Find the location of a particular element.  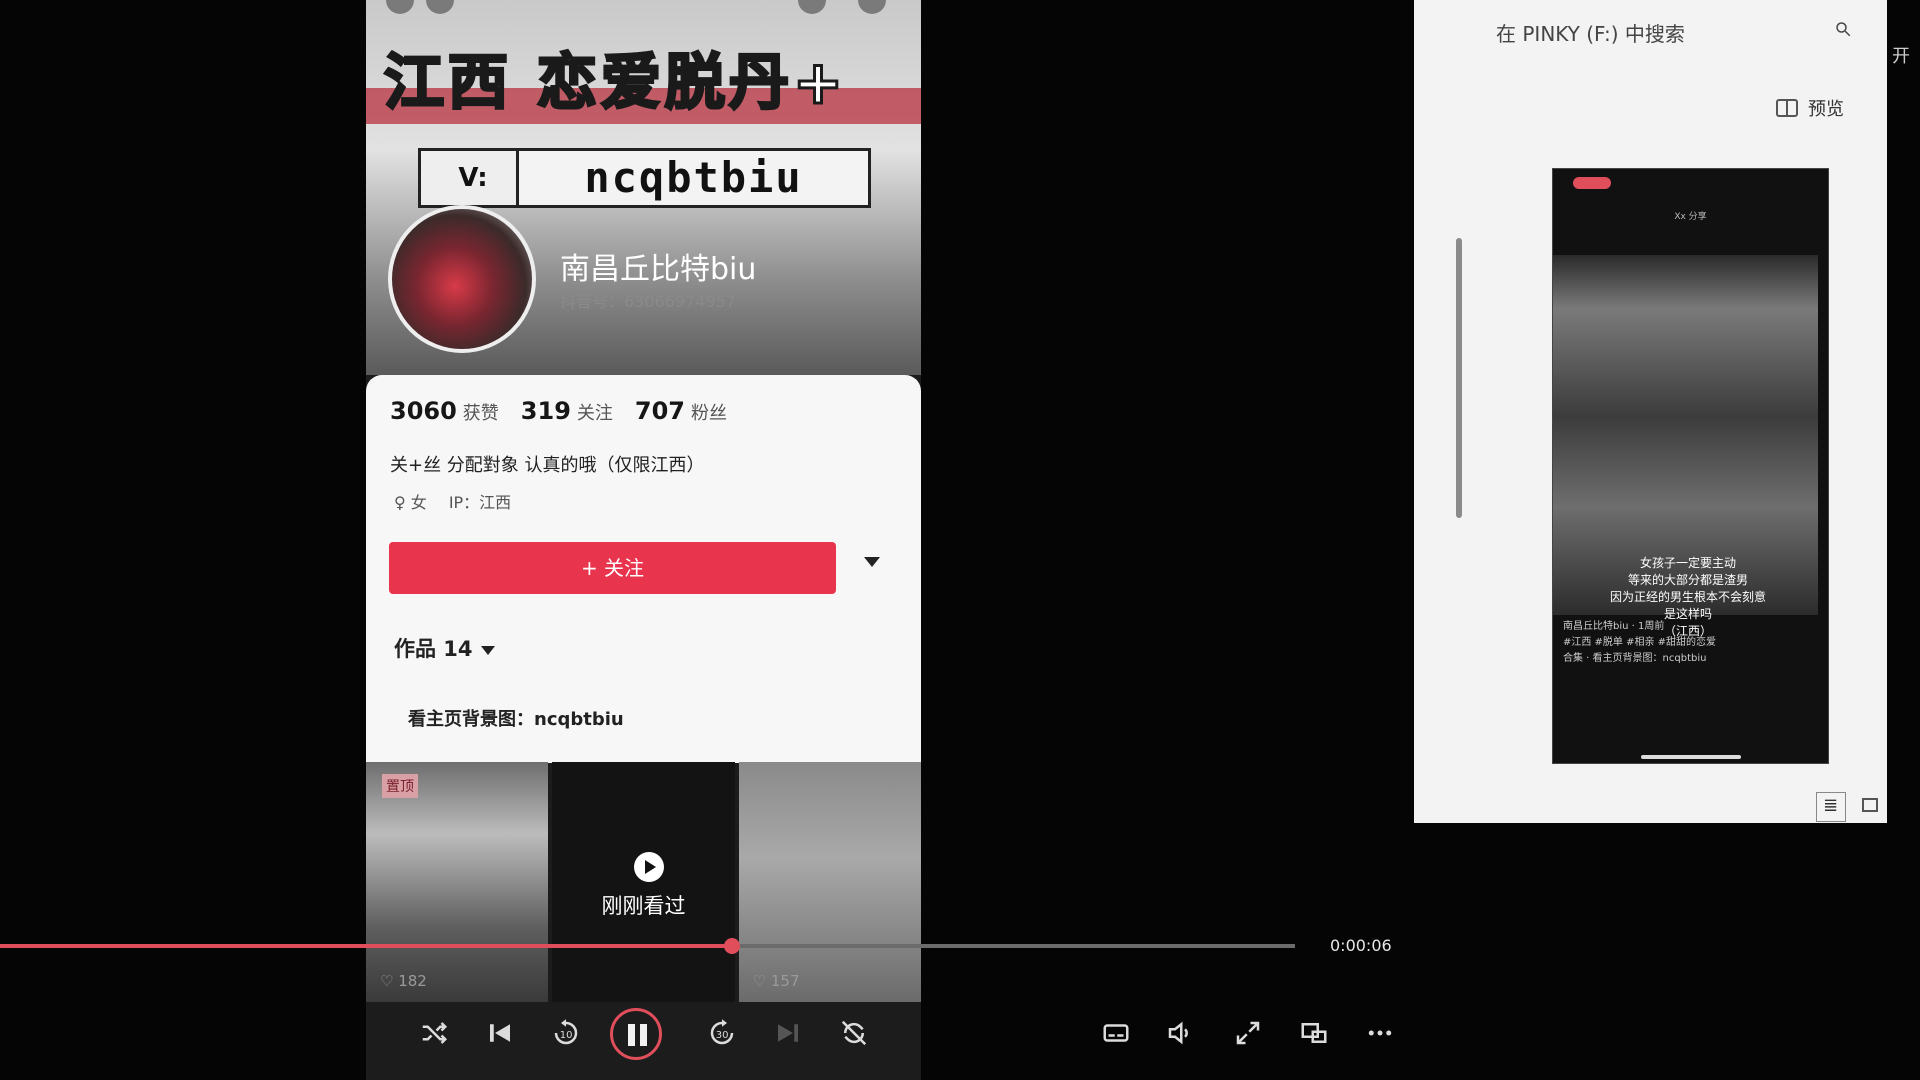

wechat-tag: V: is located at coordinates (473, 178).